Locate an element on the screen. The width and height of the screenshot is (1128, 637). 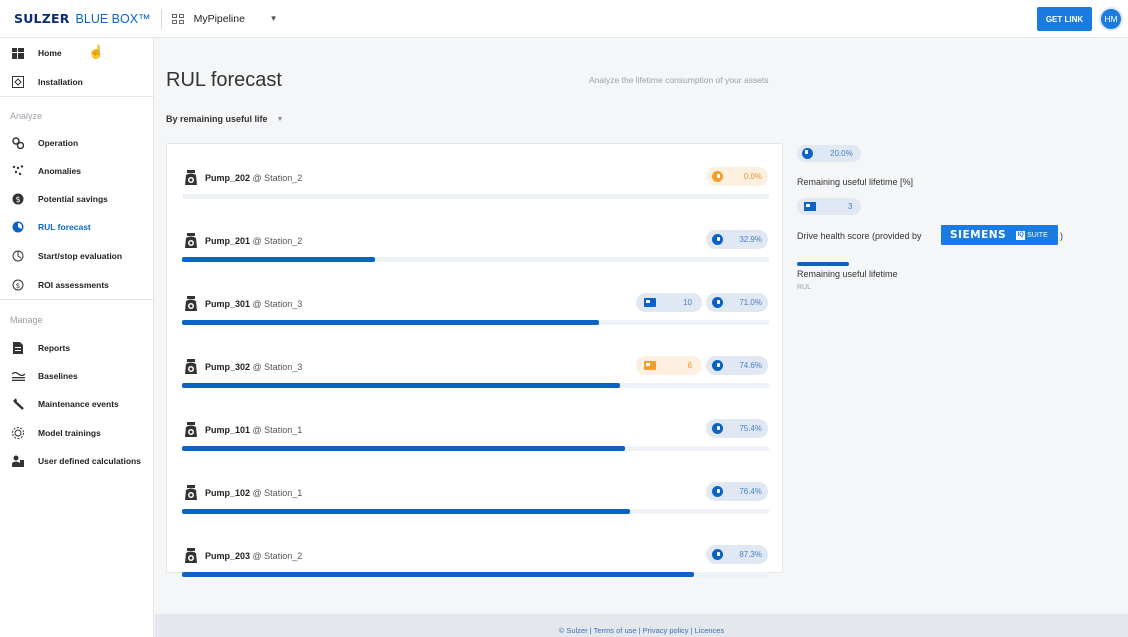
legend-rul-value: 20.0% is located at coordinates (841, 153).